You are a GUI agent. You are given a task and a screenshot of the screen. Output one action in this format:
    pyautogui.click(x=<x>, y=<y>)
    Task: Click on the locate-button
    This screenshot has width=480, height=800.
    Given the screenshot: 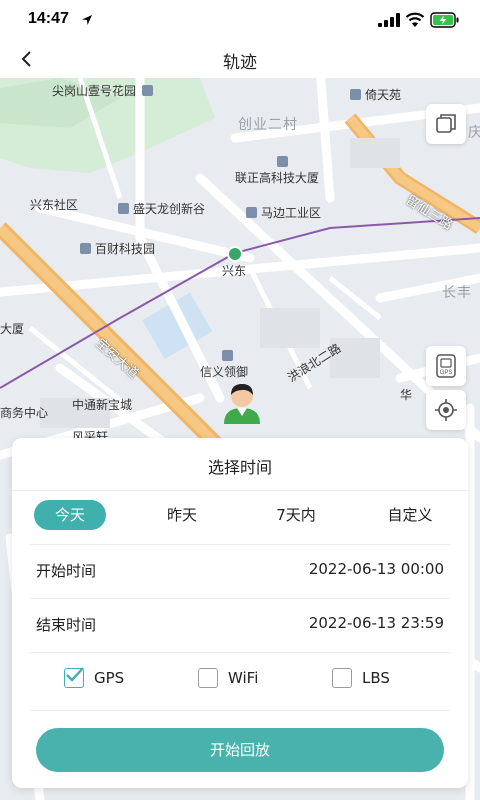 What is the action you would take?
    pyautogui.click(x=446, y=410)
    